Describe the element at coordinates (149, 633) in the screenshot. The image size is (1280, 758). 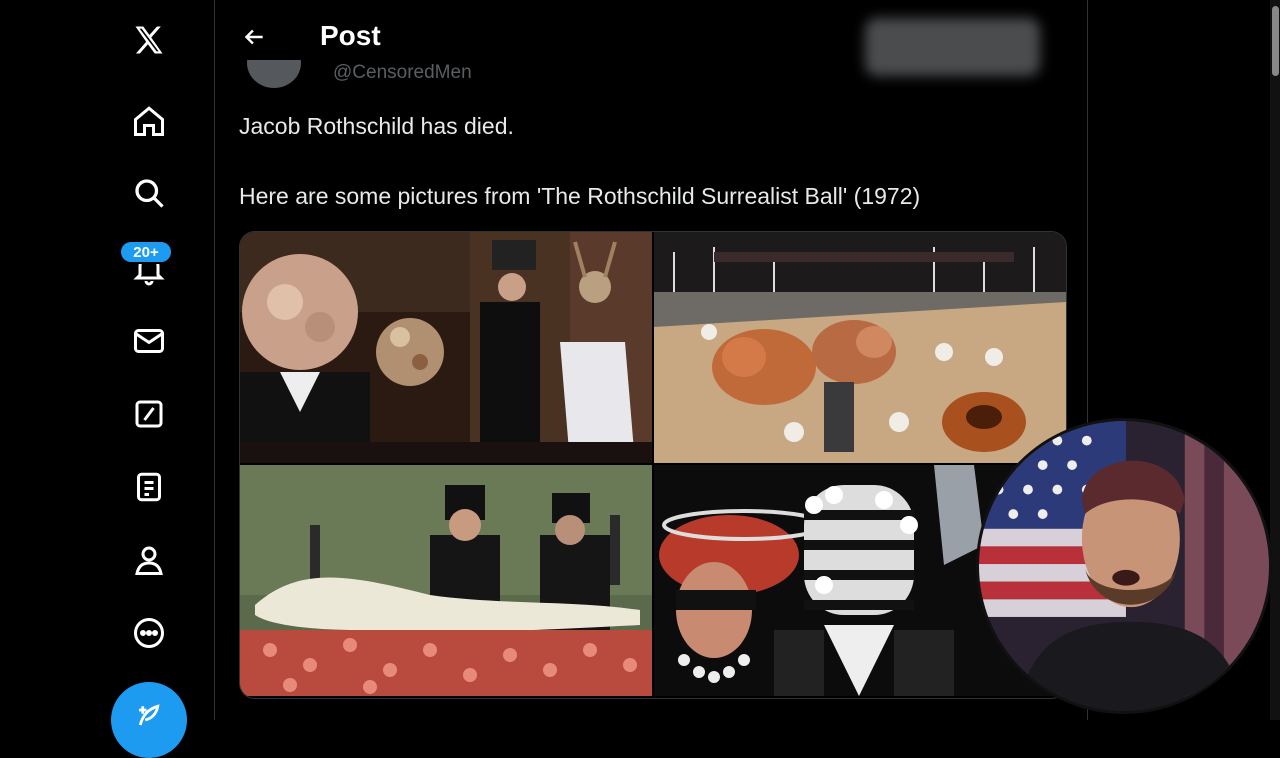
I see `more-circle-icon` at that location.